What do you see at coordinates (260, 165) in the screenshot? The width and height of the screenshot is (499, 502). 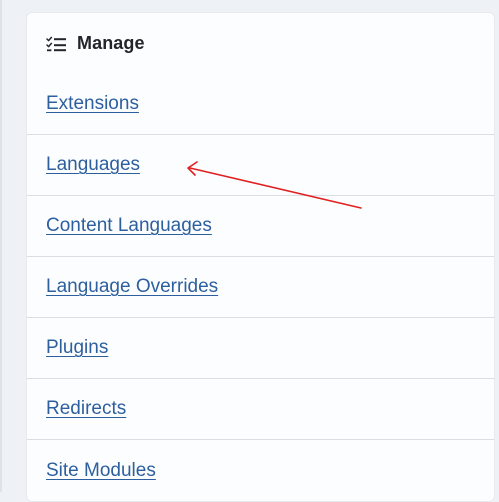 I see `menu-item-languages: Languages` at bounding box center [260, 165].